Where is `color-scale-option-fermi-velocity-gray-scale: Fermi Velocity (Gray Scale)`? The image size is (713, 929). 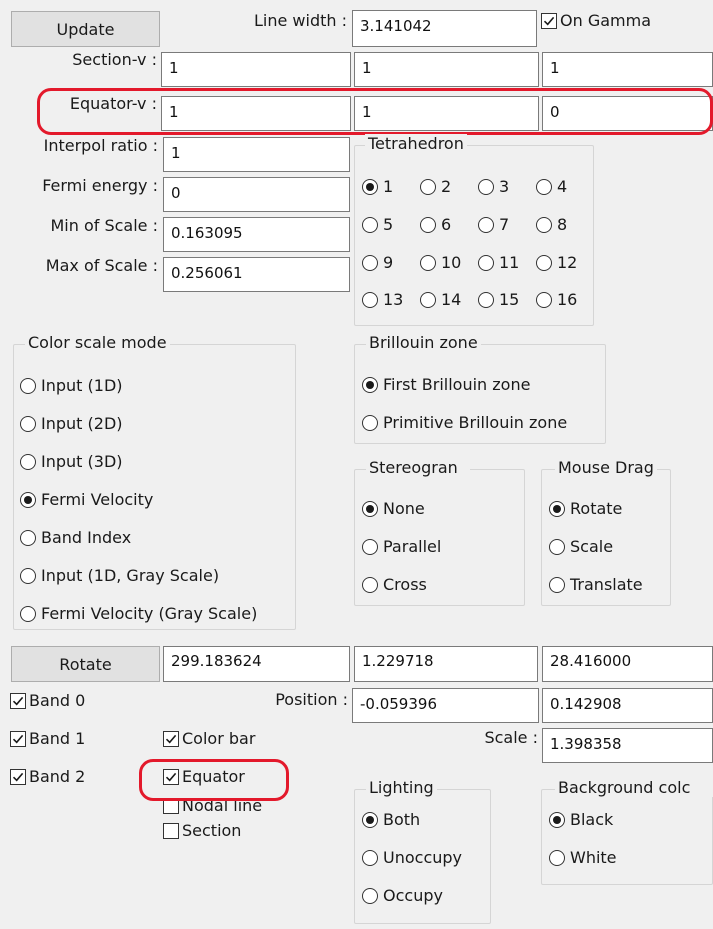
color-scale-option-fermi-velocity-gray-scale: Fermi Velocity (Gray Scale) is located at coordinates (138, 613).